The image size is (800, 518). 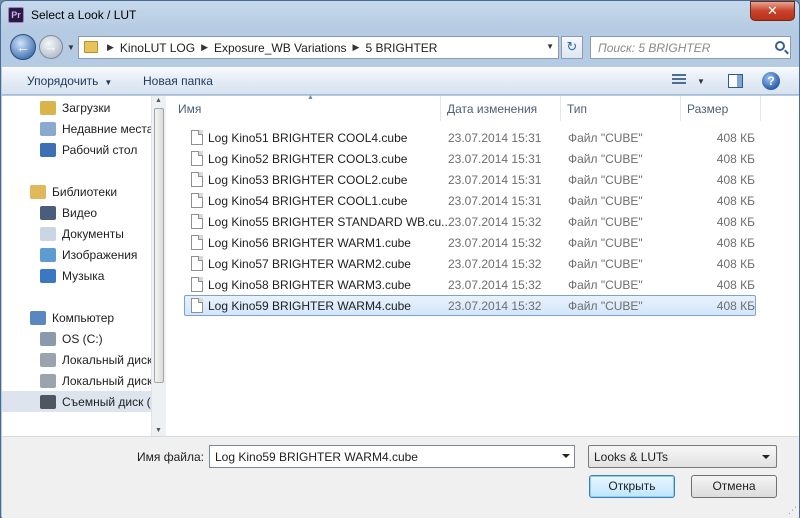 I want to click on sidebar-item: Библиотеки, so click(x=77, y=191).